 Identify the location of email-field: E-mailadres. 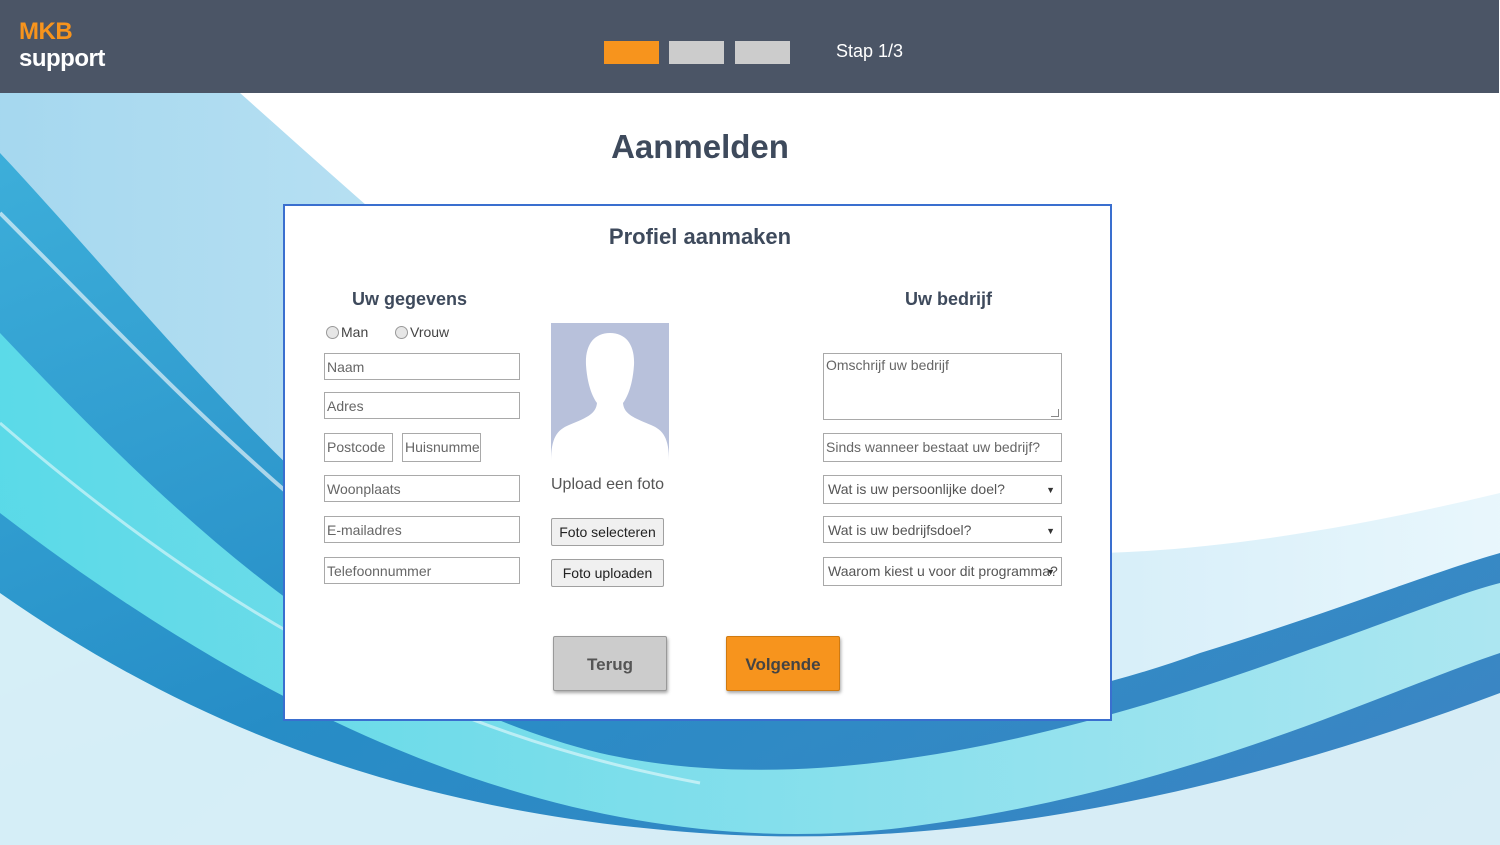
(422, 529).